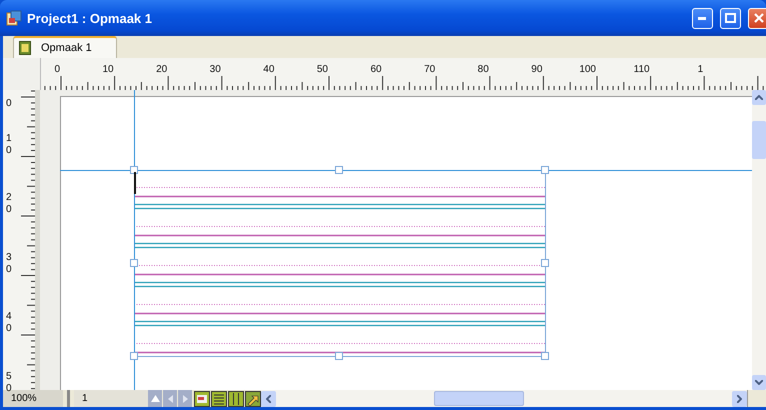  Describe the element at coordinates (376, 69) in the screenshot. I see `ruler-label: 60` at that location.